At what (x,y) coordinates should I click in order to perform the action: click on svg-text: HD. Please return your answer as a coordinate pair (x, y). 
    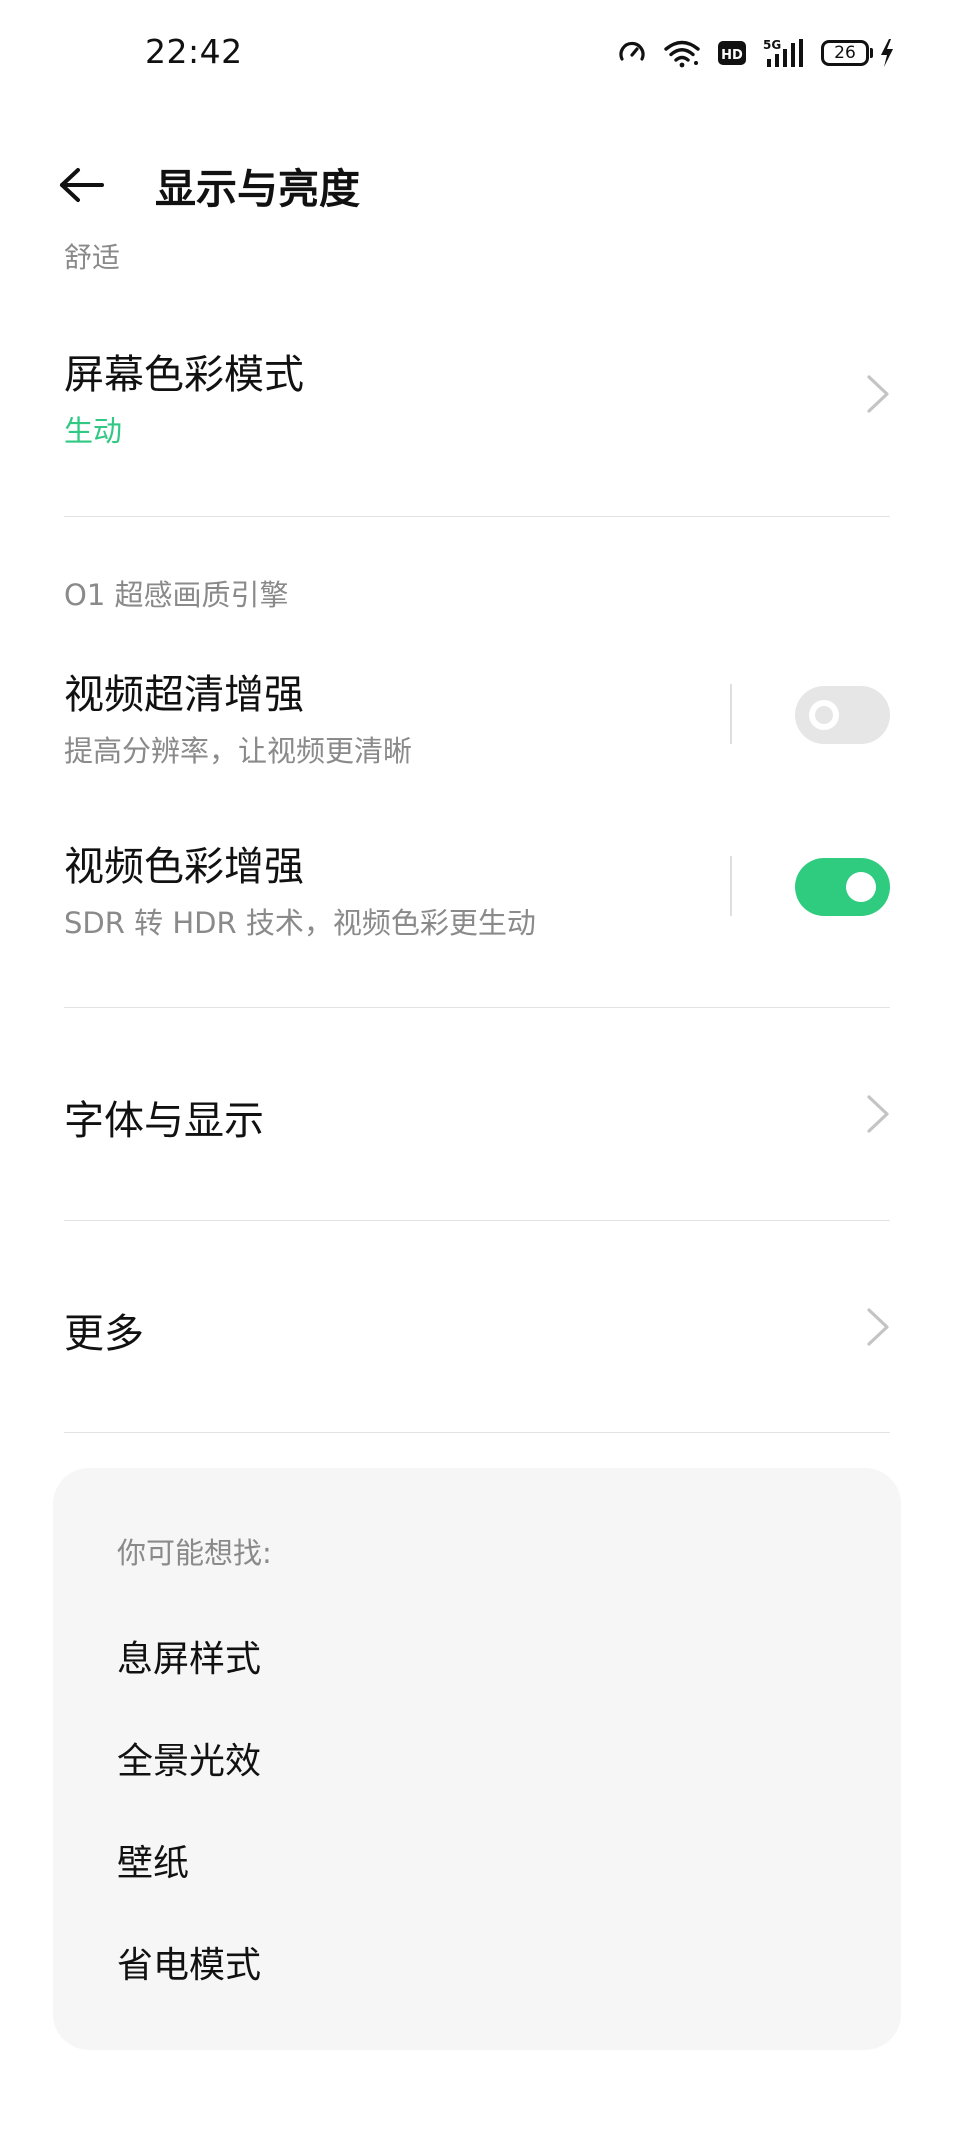
    Looking at the image, I should click on (732, 55).